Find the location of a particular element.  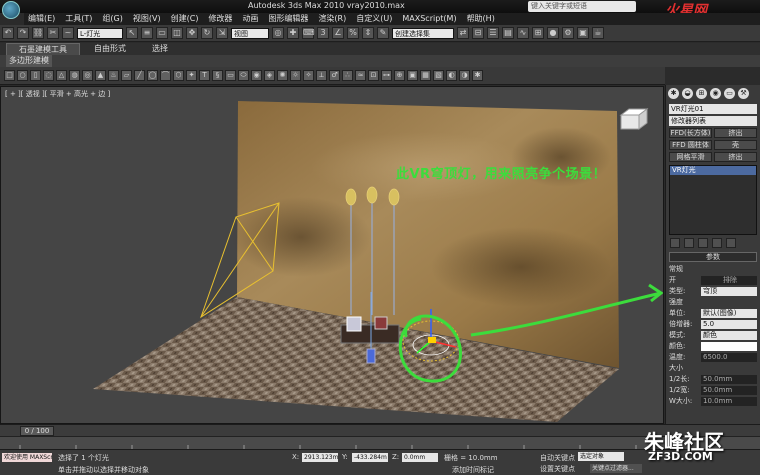

menu-group: 组(G) is located at coordinates (112, 19).